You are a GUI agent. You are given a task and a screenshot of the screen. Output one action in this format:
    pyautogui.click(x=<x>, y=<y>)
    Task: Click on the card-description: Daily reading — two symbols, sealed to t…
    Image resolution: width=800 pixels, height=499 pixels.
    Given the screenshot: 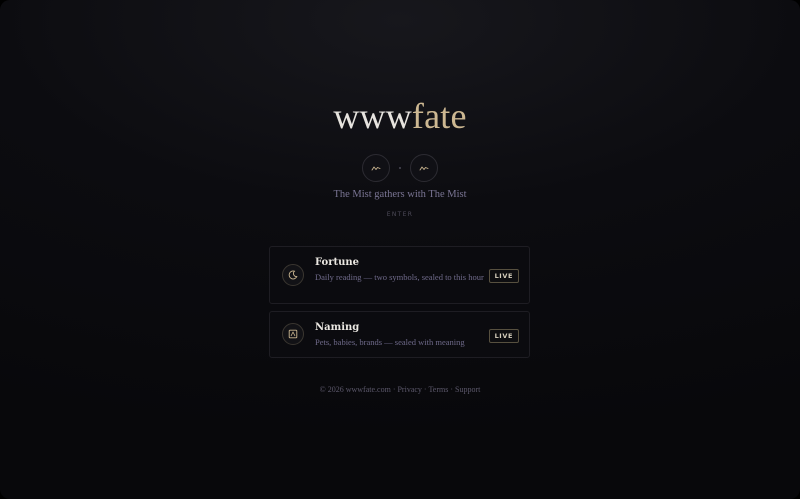 What is the action you would take?
    pyautogui.click(x=399, y=277)
    